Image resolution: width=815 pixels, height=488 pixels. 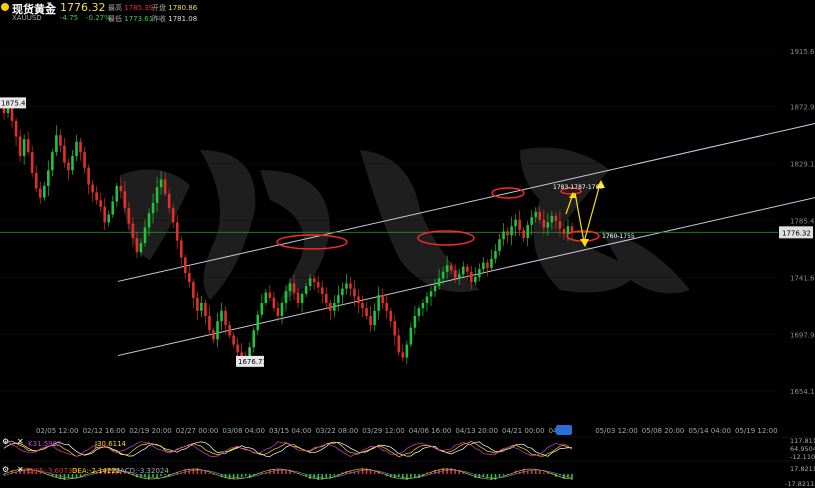 What do you see at coordinates (564, 430) in the screenshot?
I see `time-cursor-marker` at bounding box center [564, 430].